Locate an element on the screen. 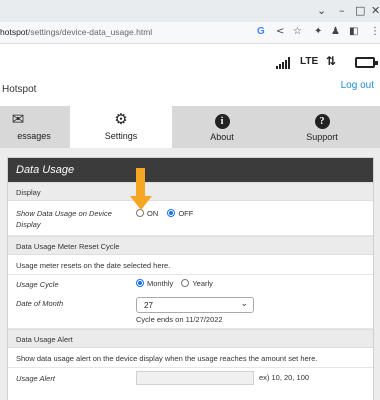 Image resolution: width=380 pixels, height=400 pixels. signal-icon is located at coordinates (284, 63).